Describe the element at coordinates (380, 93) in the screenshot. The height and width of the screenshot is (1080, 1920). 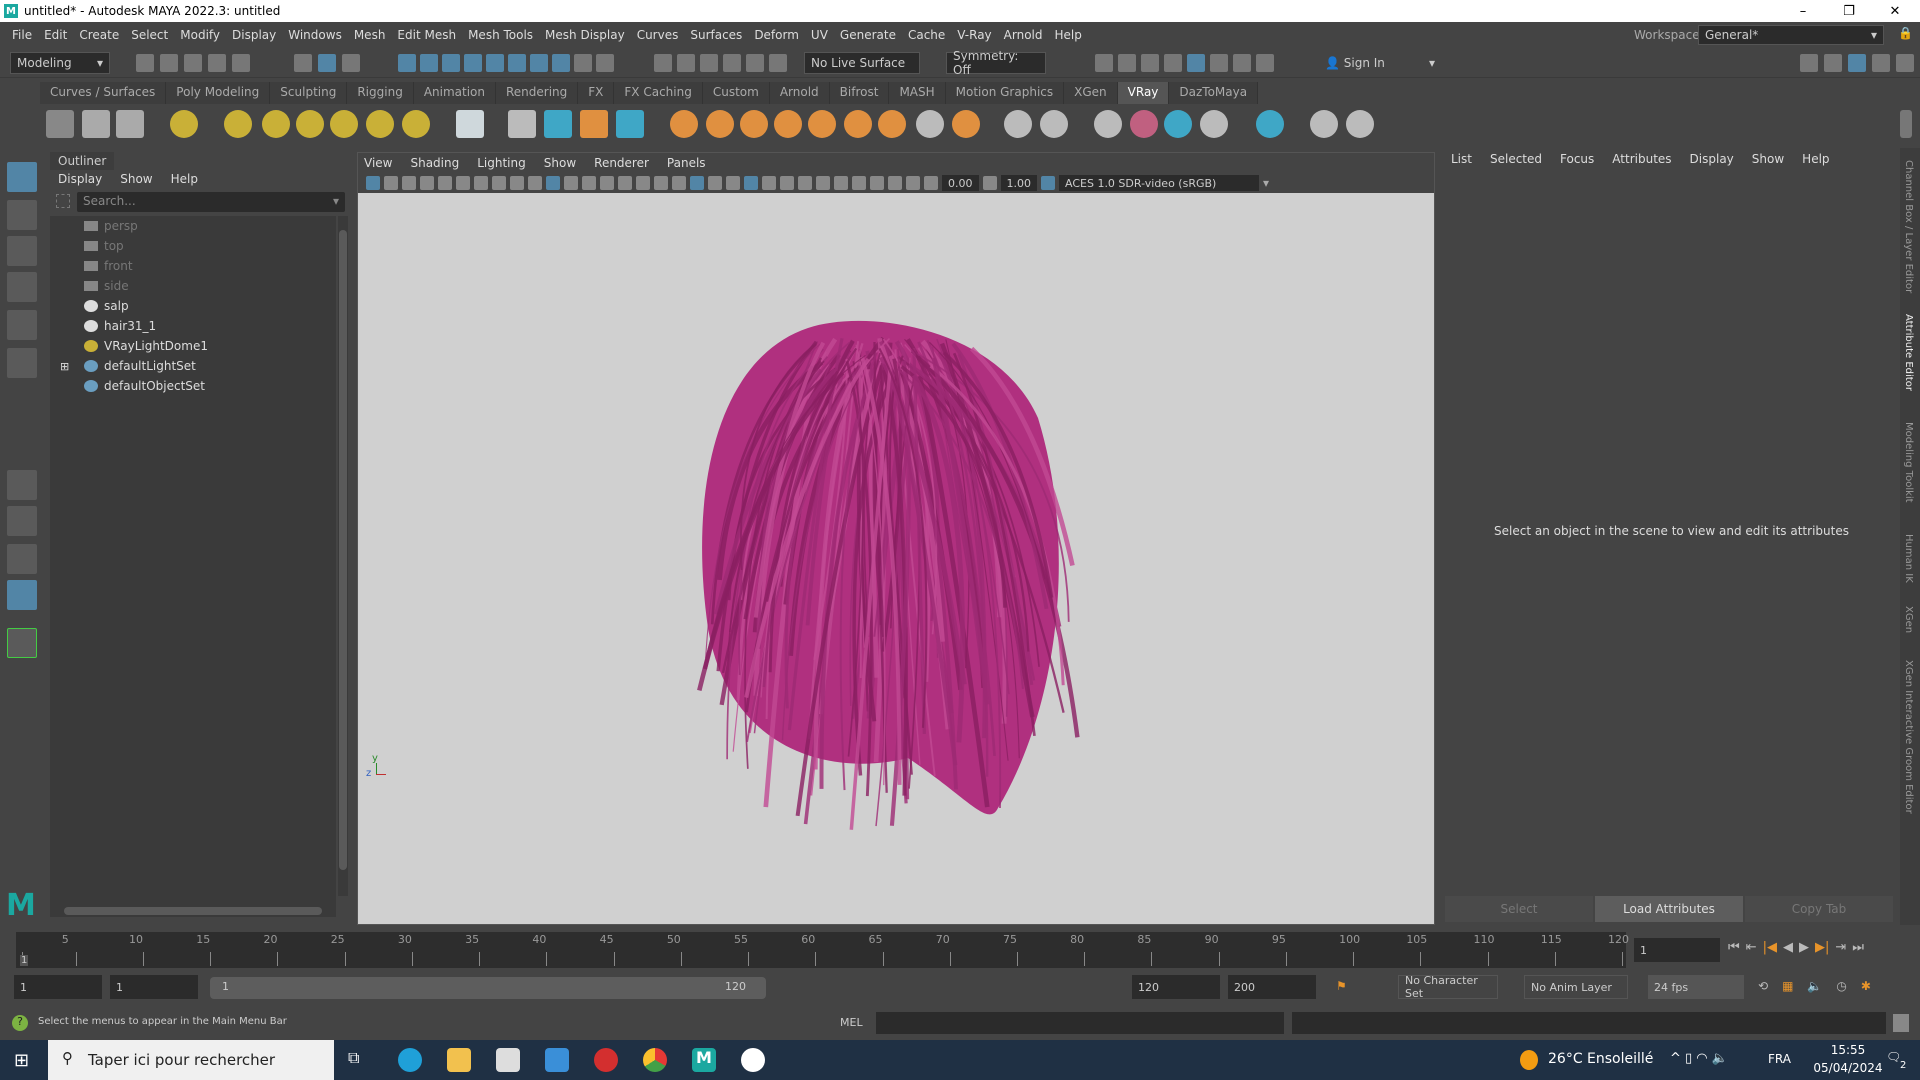
I see `shelf-tab-rigging: Rigging` at that location.